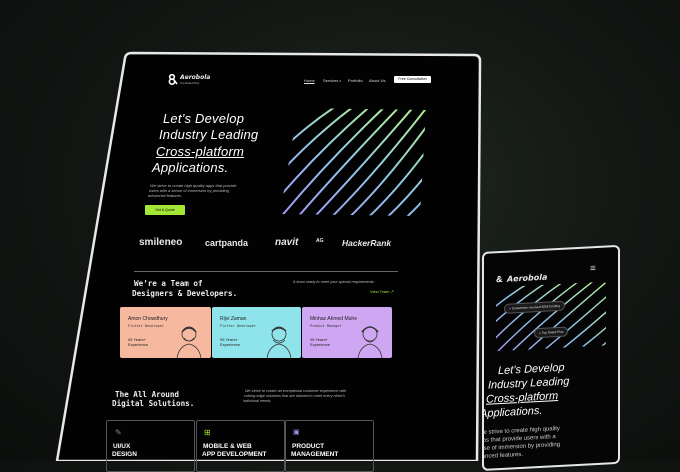 The height and width of the screenshot is (472, 680). I want to click on team-title-1: We’re a Team of, so click(168, 283).